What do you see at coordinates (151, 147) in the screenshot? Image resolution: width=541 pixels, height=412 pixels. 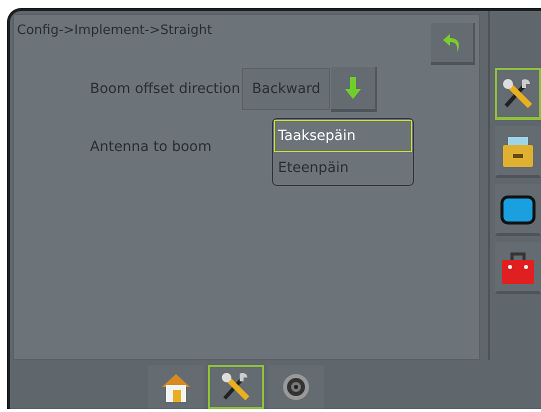 I see `setting-label: Antenna to boom` at bounding box center [151, 147].